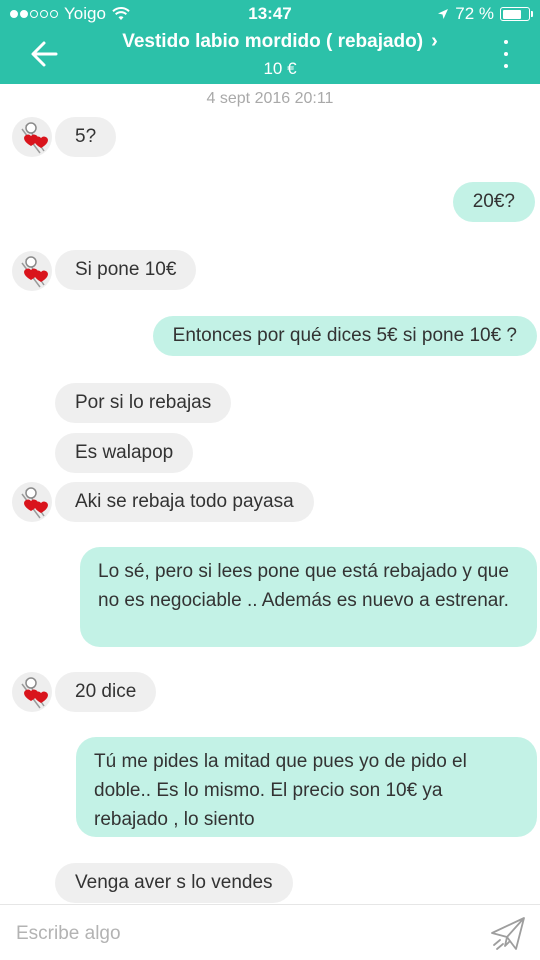 The width and height of the screenshot is (540, 960). I want to click on product-title: Vestido labio mordido ( rebajado) ›, so click(280, 41).